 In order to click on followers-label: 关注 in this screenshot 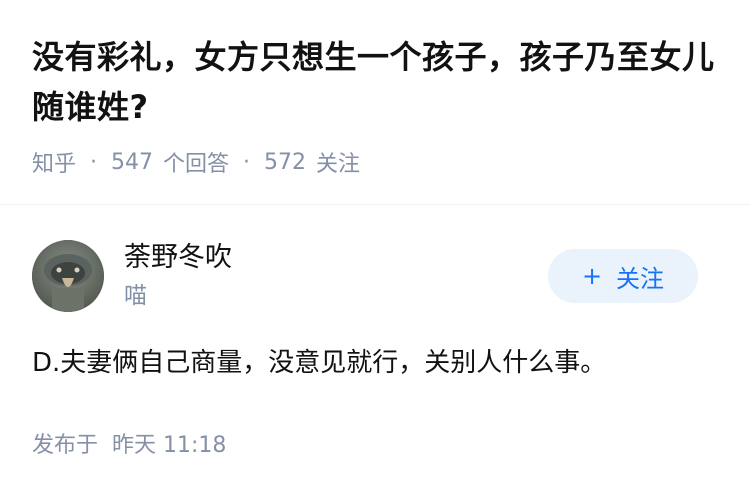, I will do `click(338, 162)`.